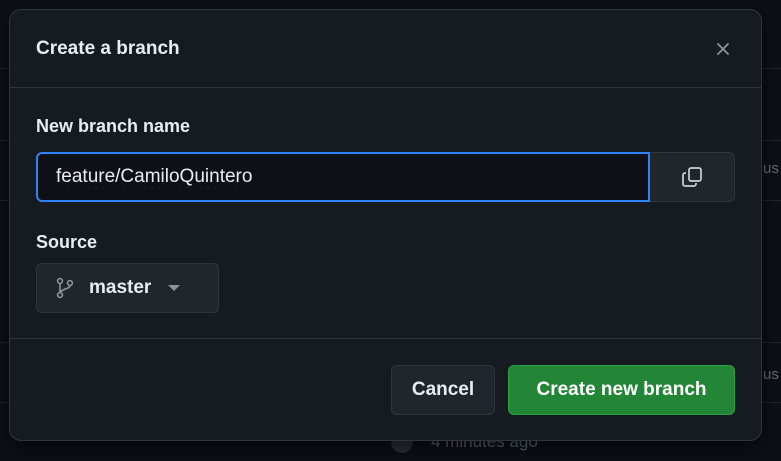  I want to click on copy-button, so click(692, 177).